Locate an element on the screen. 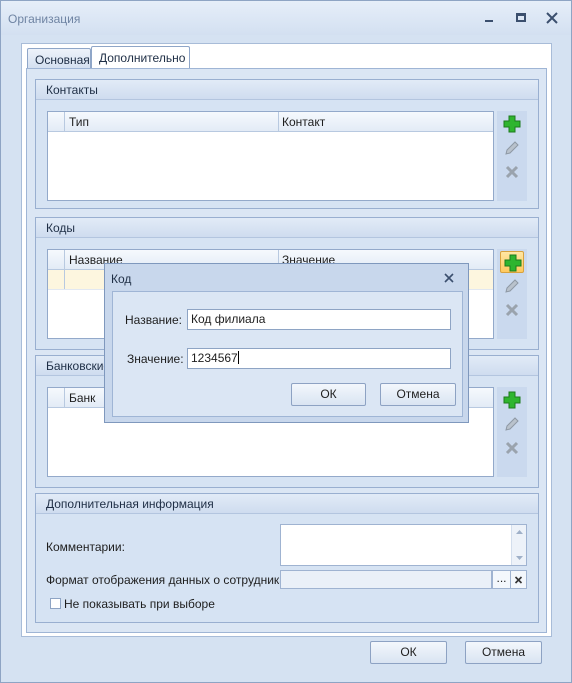  comments-field is located at coordinates (403, 545).